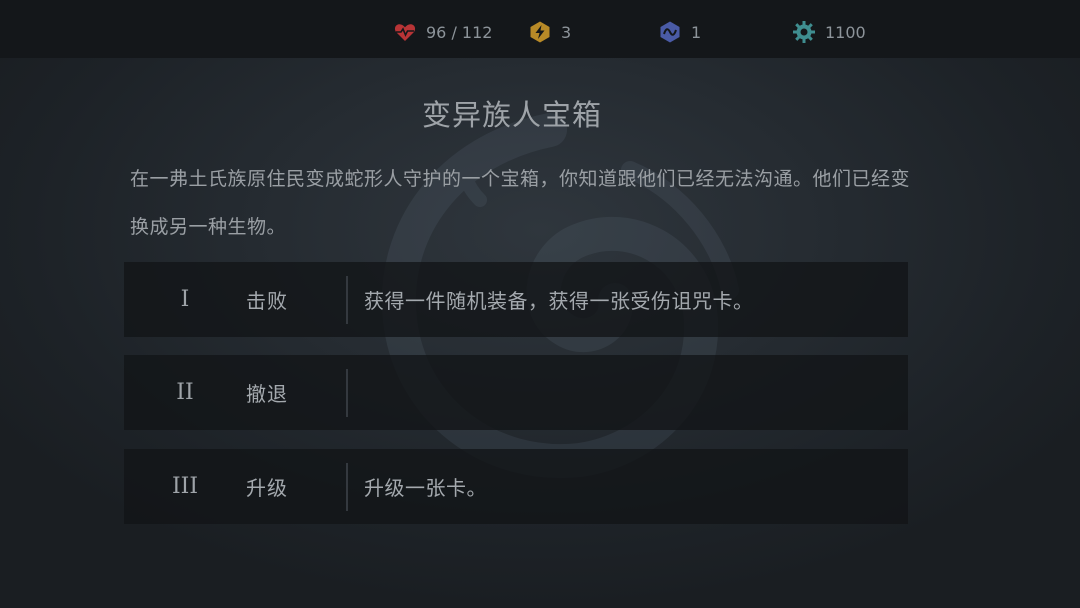 The image size is (1080, 608). I want to click on health-stat: 96 / 112, so click(442, 32).